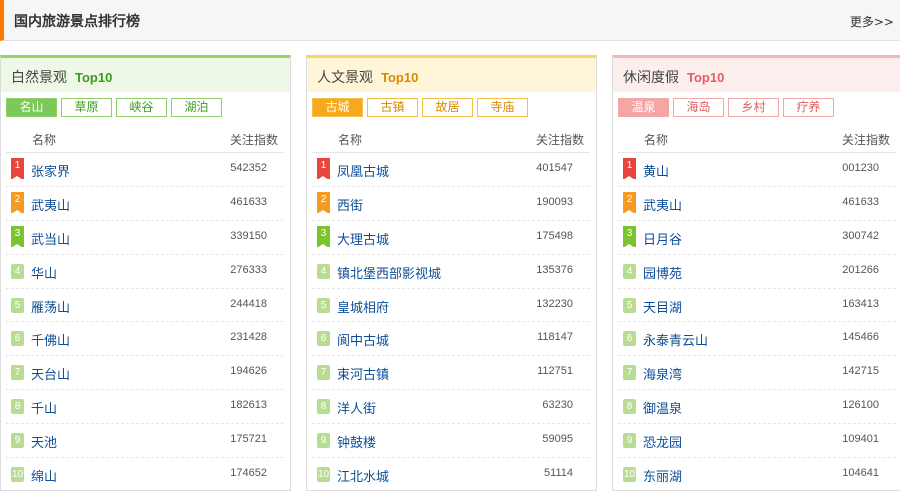 This screenshot has width=900, height=491. I want to click on attraction-link: 大理古城, so click(363, 238).